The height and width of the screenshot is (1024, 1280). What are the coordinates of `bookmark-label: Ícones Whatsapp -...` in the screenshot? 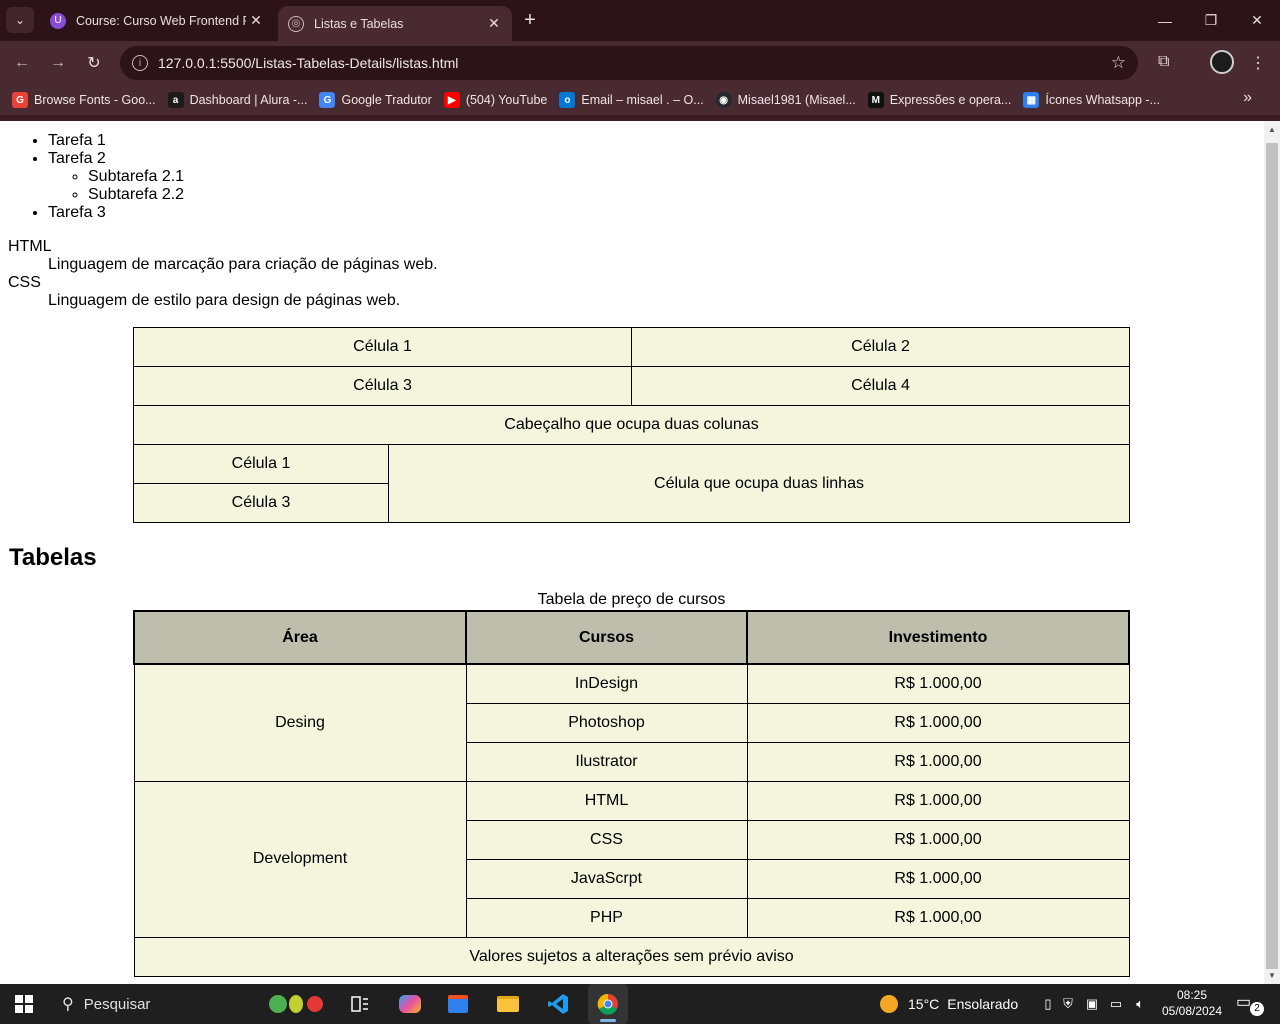 It's located at (1102, 100).